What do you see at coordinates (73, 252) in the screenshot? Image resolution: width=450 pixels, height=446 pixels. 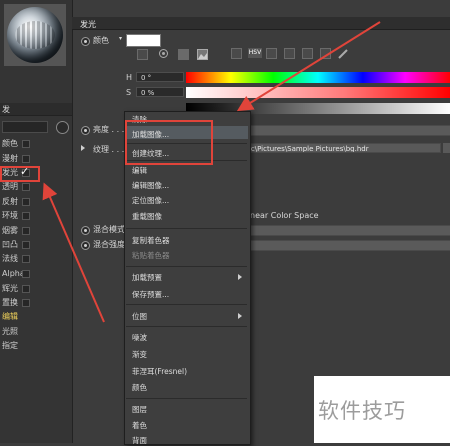 I see `annotation-arrow-left` at bounding box center [73, 252].